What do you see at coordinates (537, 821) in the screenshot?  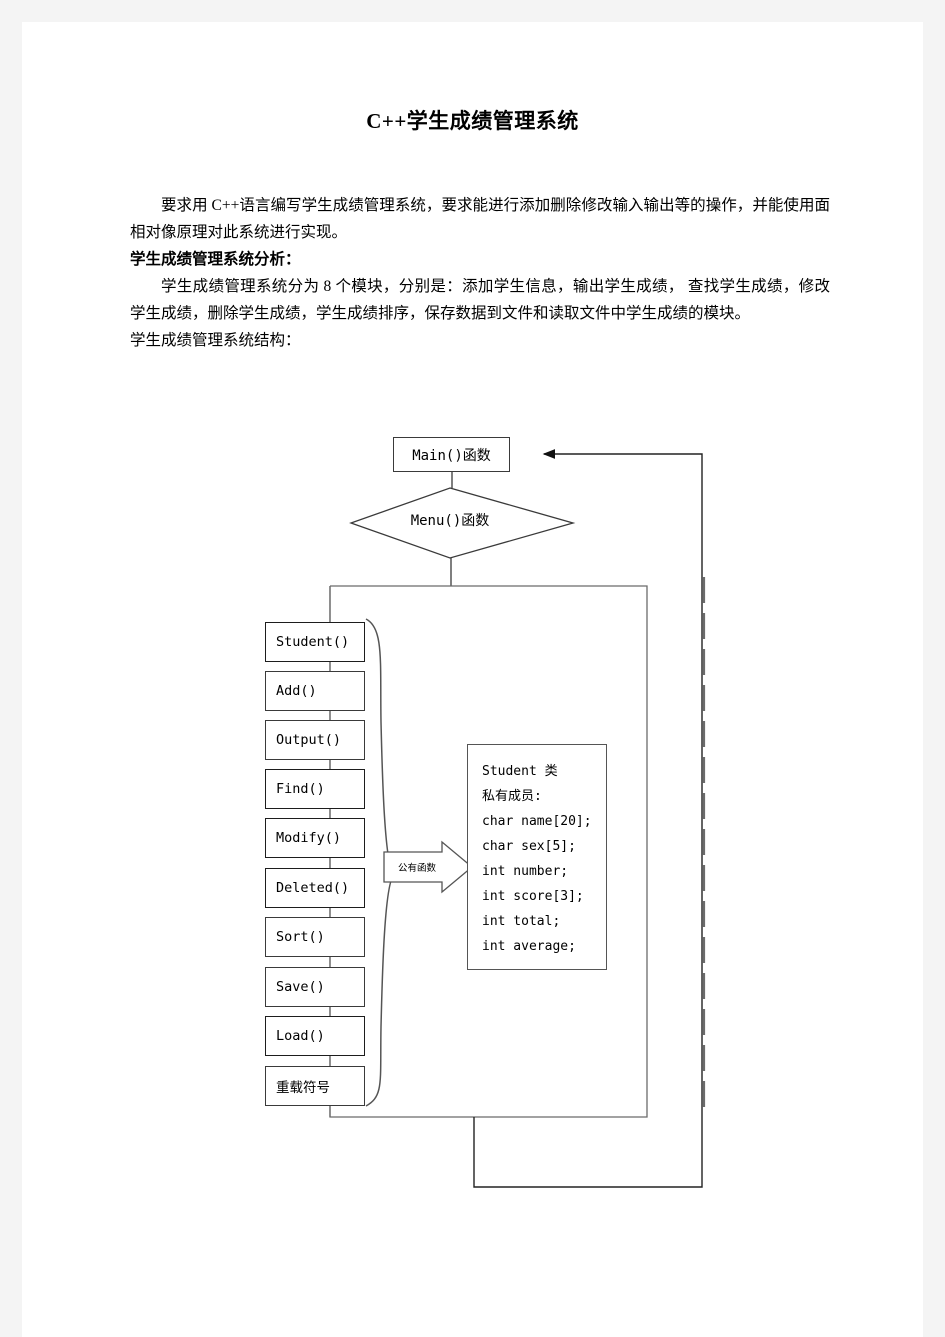 I see `class-member: char name[20];` at bounding box center [537, 821].